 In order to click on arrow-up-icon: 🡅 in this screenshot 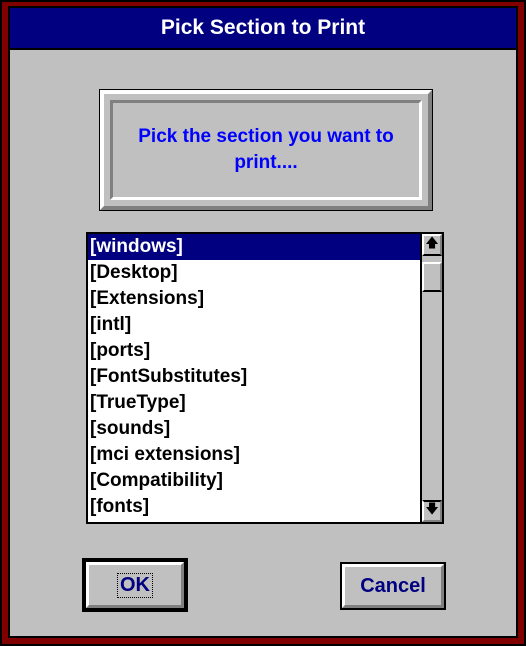, I will do `click(432, 242)`.